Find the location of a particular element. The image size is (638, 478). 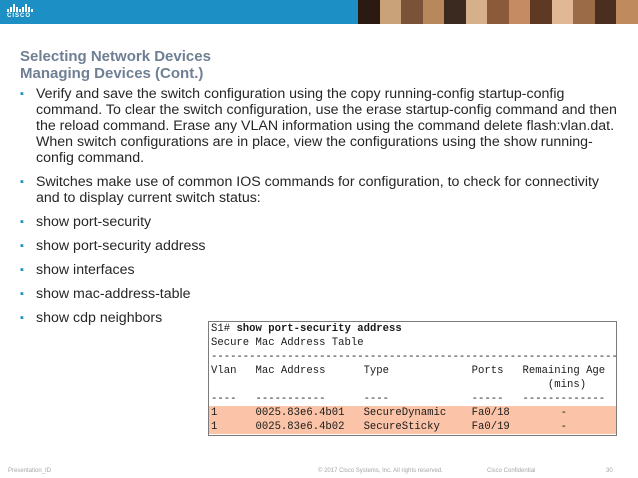

cisco-bars-icon is located at coordinates (24, 8).